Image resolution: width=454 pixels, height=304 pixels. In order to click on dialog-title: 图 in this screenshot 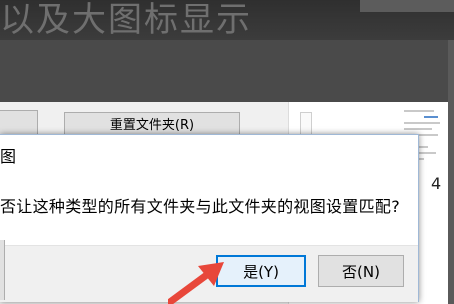, I will do `click(8, 156)`.